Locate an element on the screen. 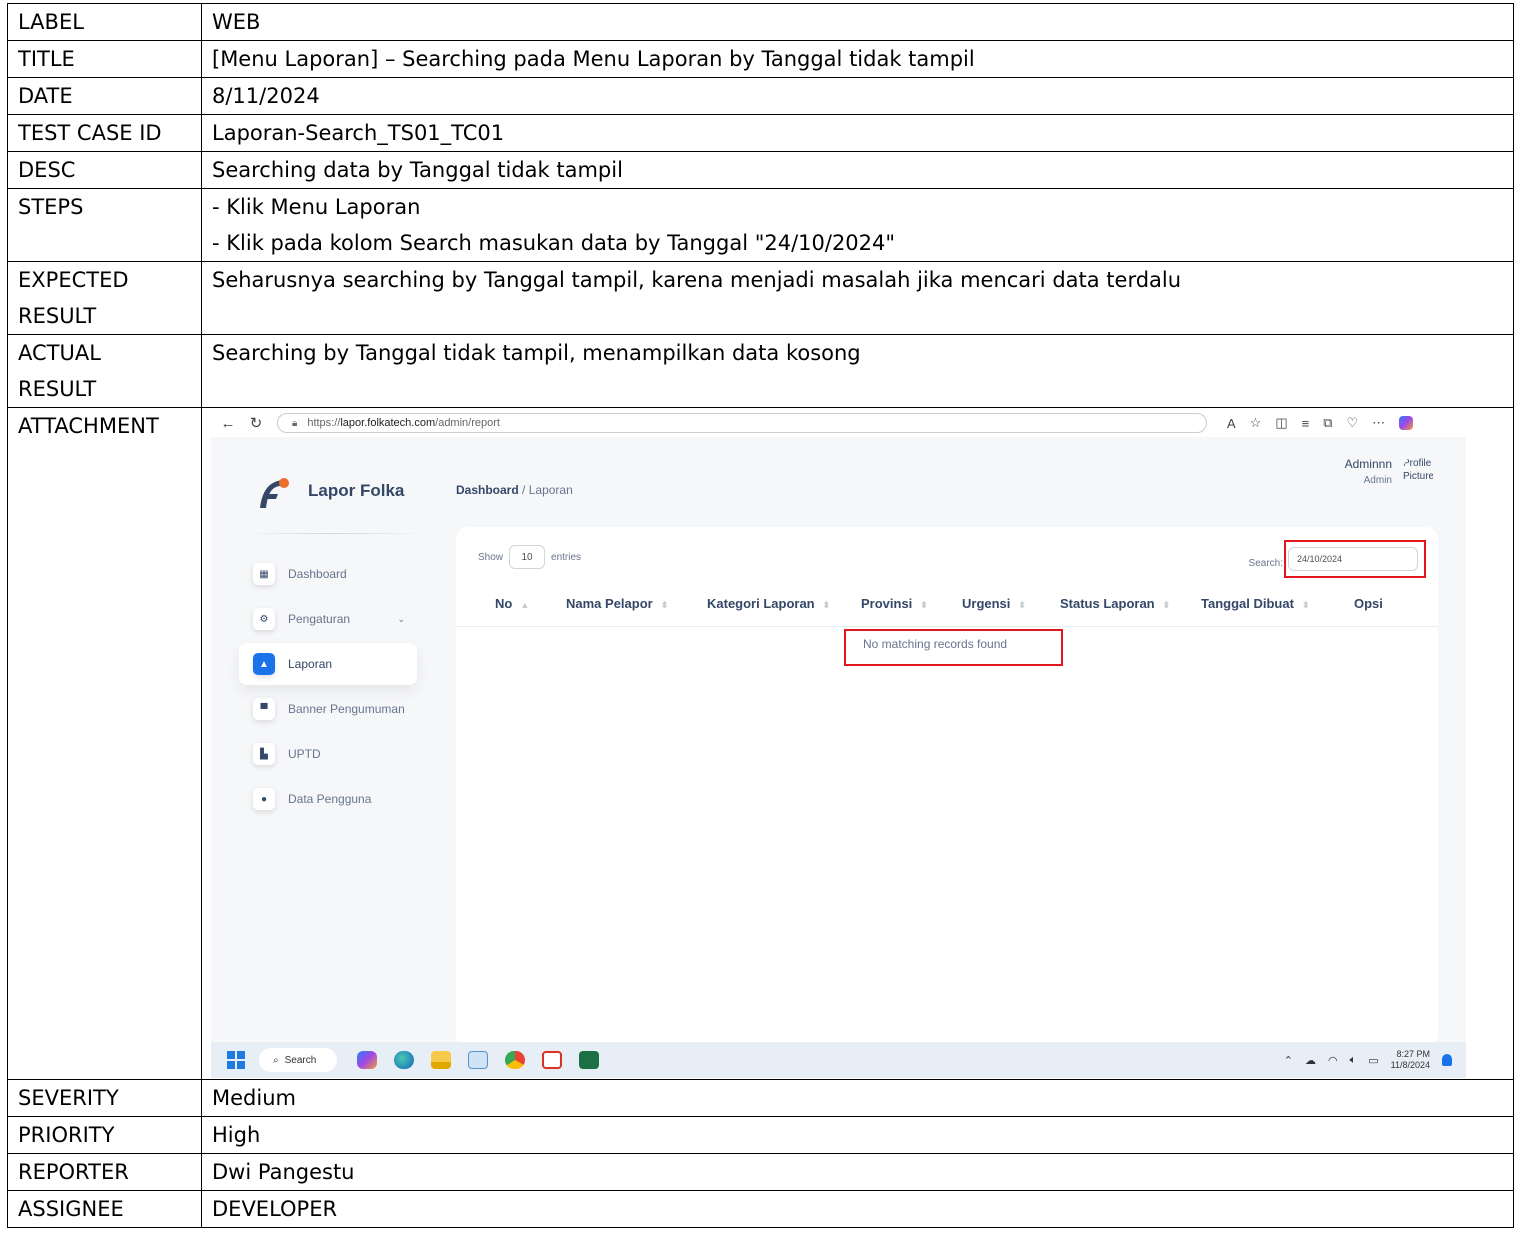 The image size is (1515, 1243). battery-icon: ▭ is located at coordinates (1373, 1060).